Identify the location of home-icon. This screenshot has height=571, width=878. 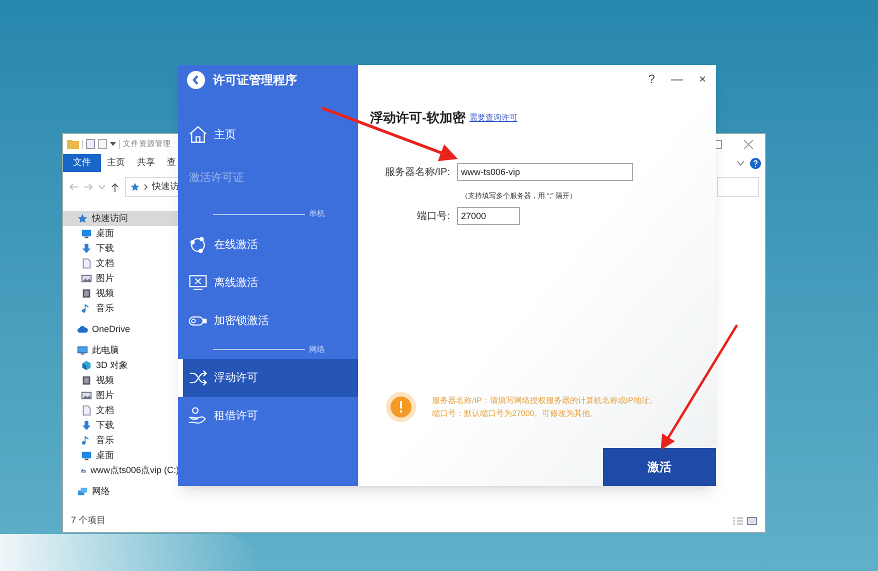
(198, 135).